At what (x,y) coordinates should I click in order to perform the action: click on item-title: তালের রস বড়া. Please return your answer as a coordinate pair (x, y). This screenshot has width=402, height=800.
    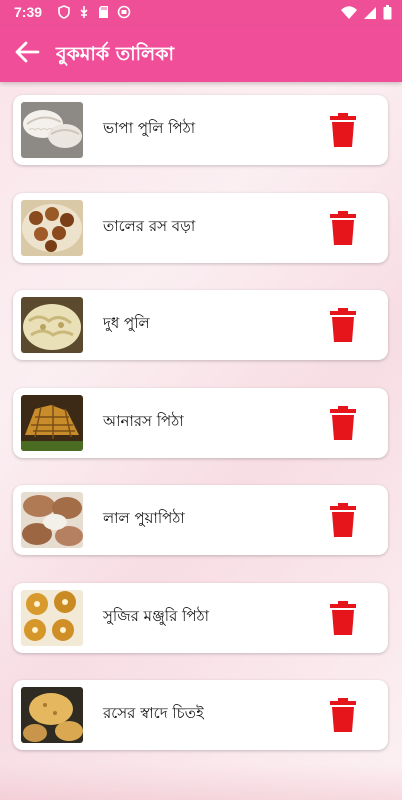
    Looking at the image, I should click on (149, 226).